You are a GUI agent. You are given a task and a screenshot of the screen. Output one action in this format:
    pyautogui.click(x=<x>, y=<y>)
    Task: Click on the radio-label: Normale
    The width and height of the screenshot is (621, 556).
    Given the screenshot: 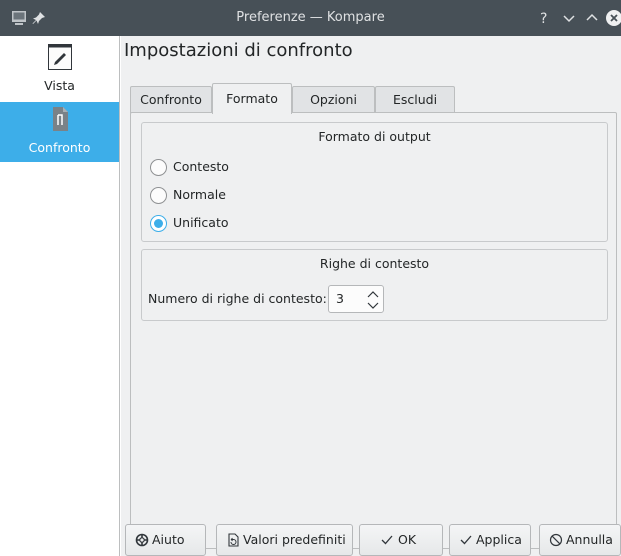 What is the action you would take?
    pyautogui.click(x=199, y=194)
    